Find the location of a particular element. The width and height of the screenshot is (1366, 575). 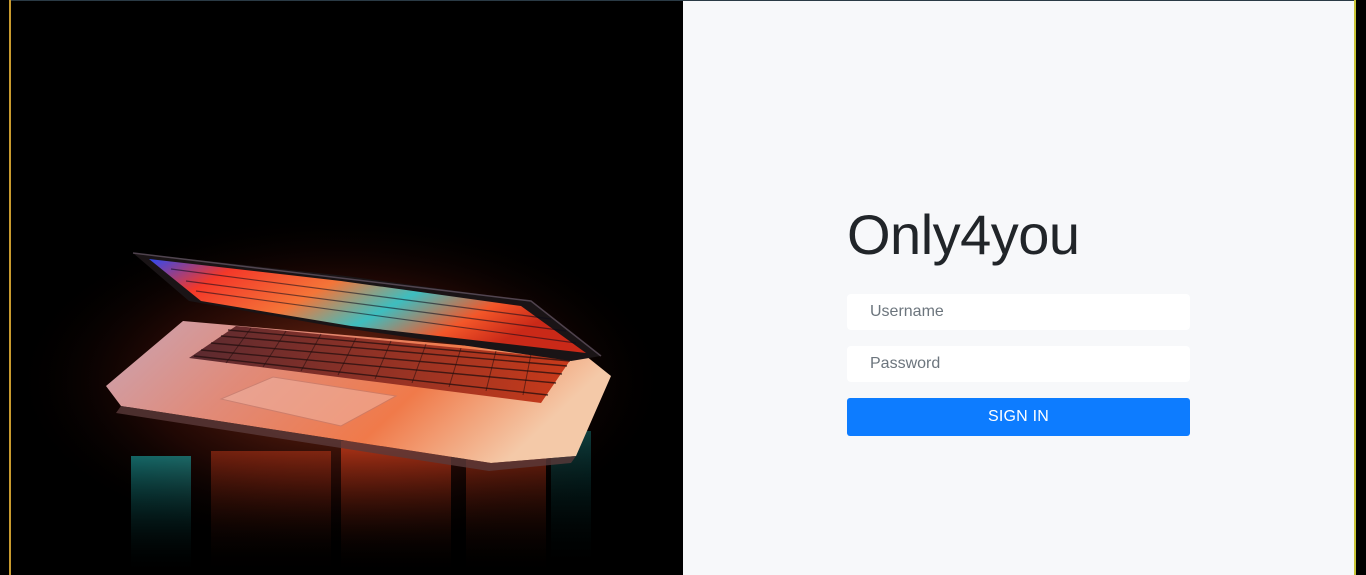

frame-edge-right is located at coordinates (1355, 287).